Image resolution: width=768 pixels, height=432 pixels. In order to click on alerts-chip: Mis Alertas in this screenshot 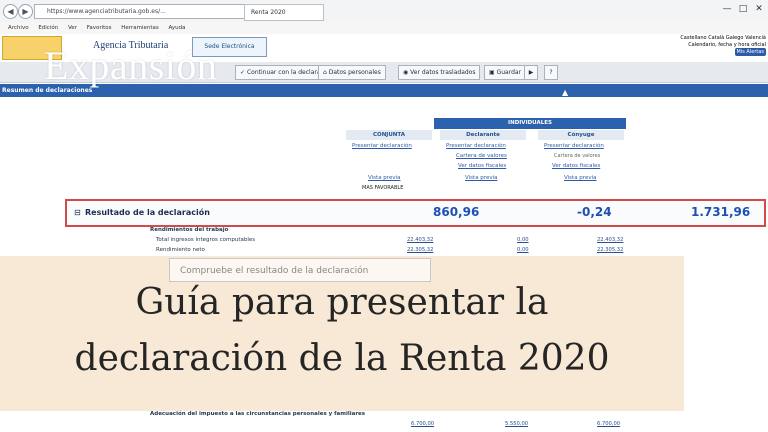, I will do `click(750, 52)`.